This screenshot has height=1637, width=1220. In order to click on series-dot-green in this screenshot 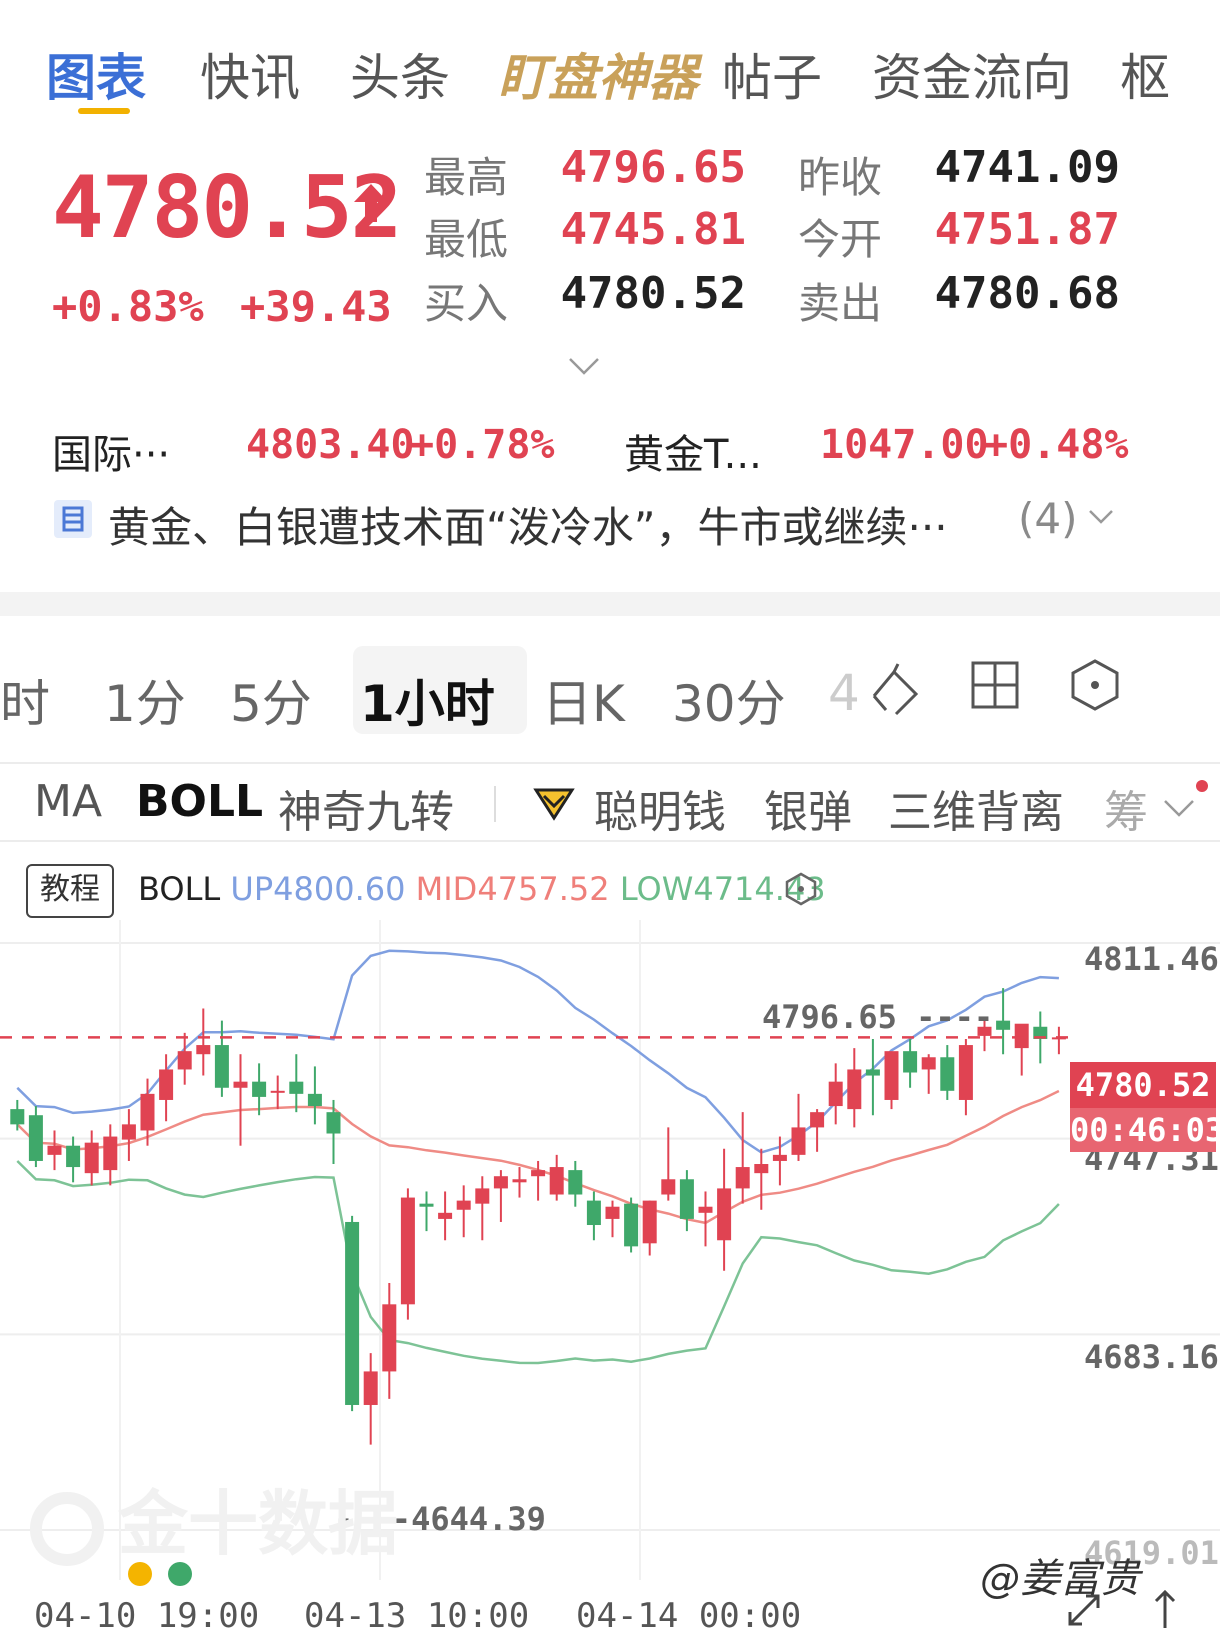, I will do `click(180, 1574)`.